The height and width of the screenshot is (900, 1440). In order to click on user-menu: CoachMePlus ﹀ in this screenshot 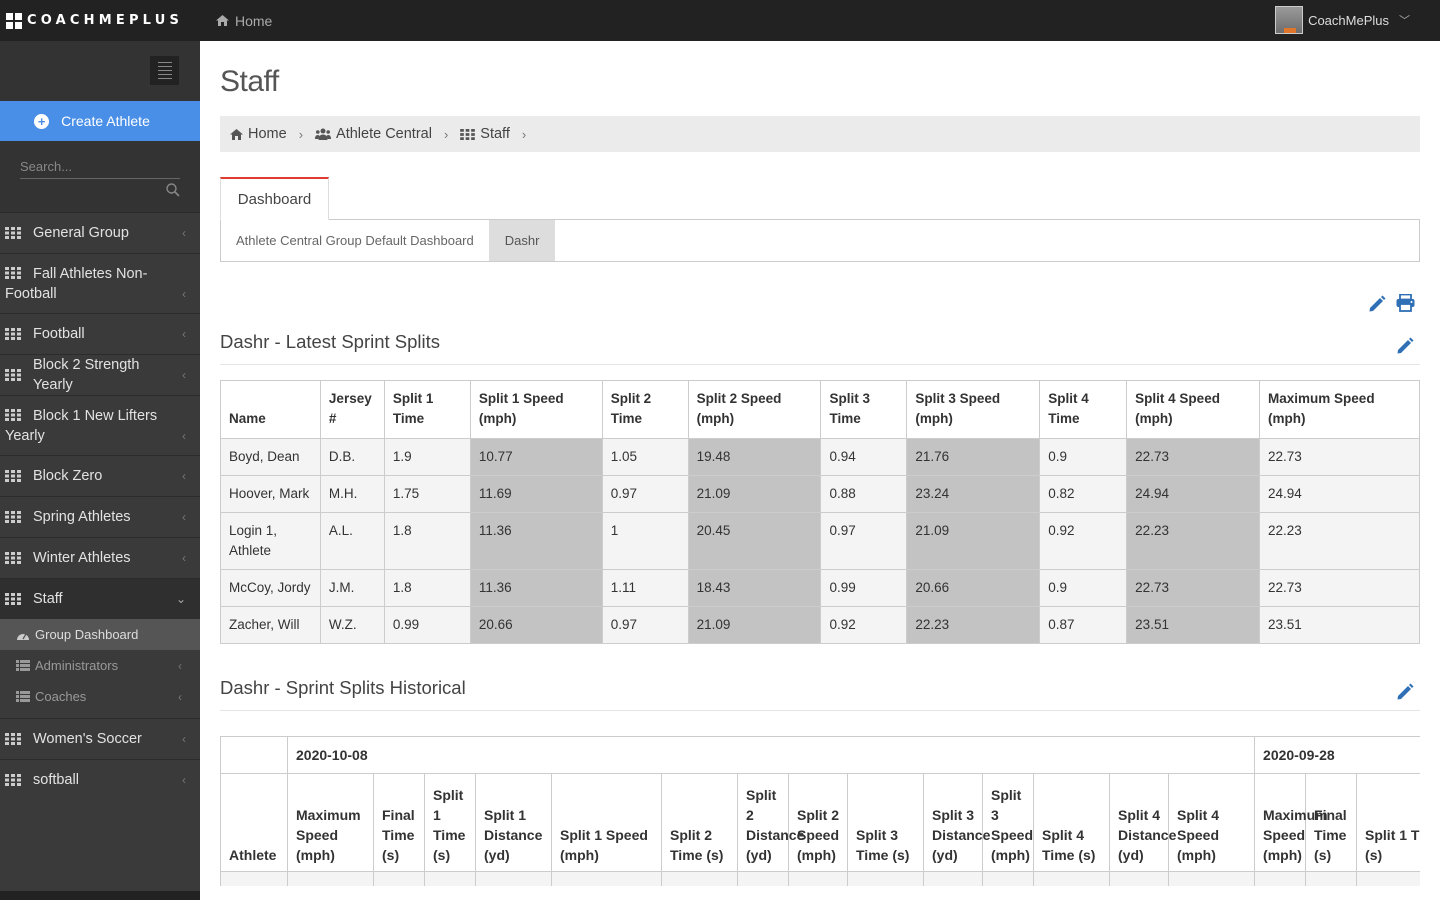, I will do `click(1342, 20)`.